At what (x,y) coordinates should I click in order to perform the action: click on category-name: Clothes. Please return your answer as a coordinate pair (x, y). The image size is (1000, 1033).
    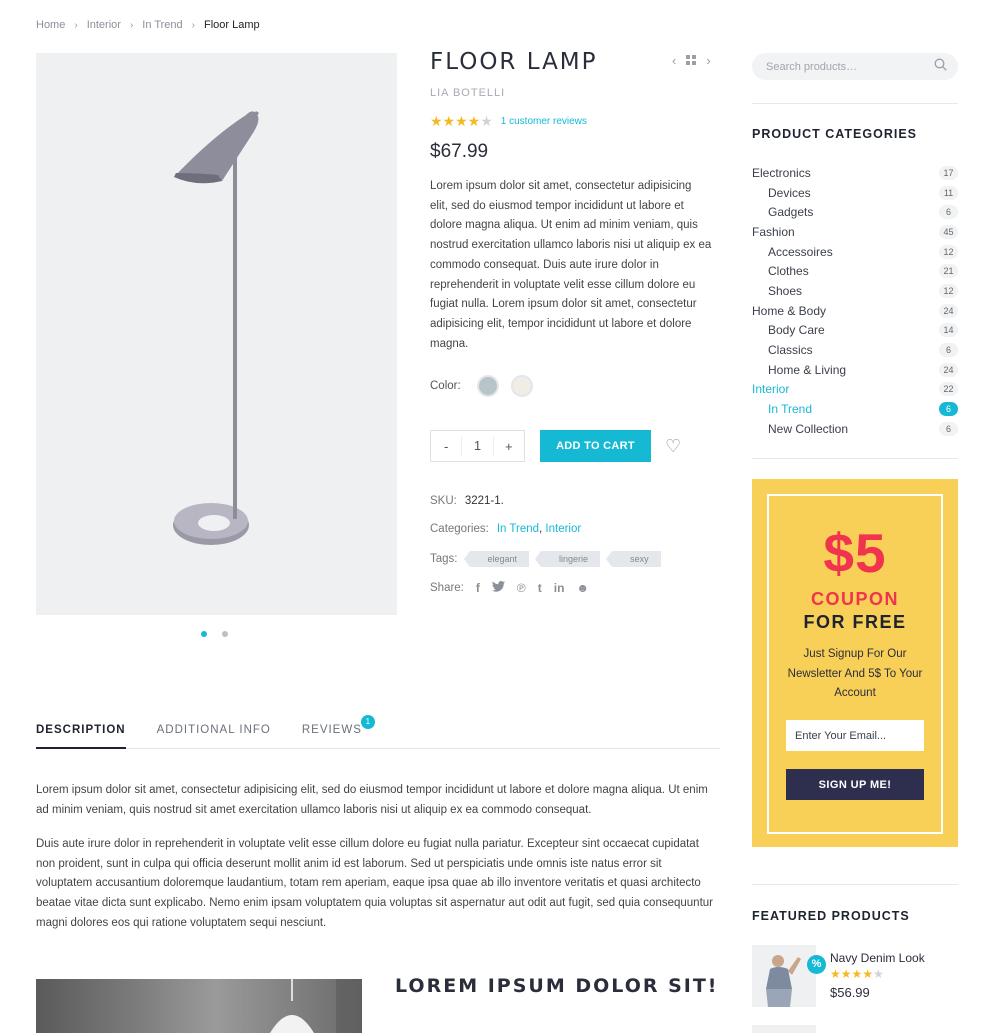
    Looking at the image, I should click on (788, 271).